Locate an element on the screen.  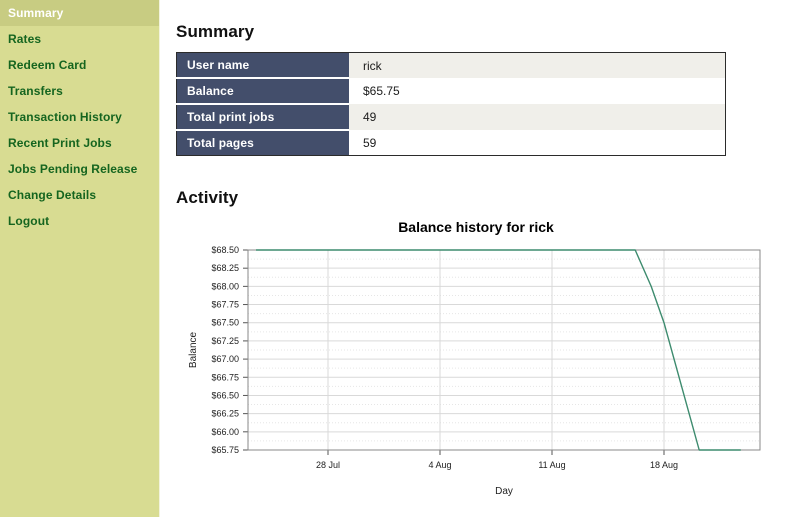
chart-ytick-label: $68.50 is located at coordinates (225, 250).